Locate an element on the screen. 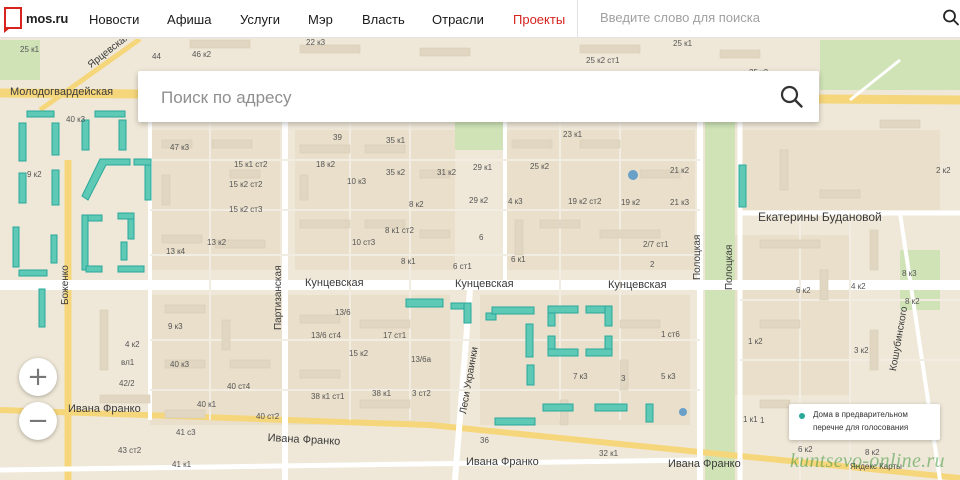  house-number-label: 8 к1 is located at coordinates (408, 261).